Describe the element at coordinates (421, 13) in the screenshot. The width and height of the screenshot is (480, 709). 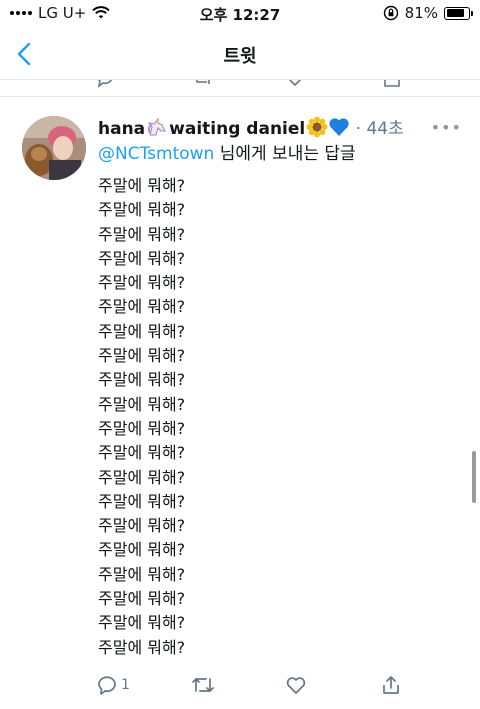
I see `battery-percent: 81%` at that location.